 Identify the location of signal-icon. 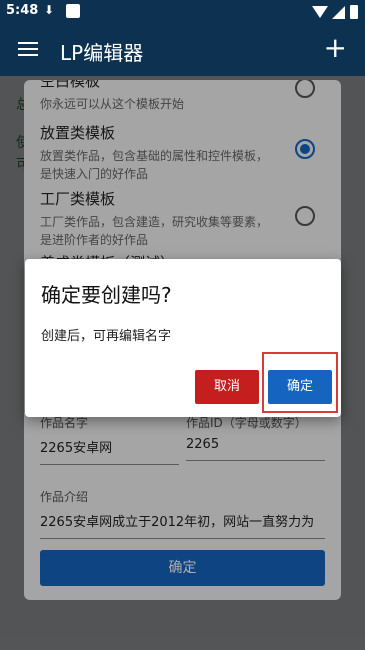
(338, 12).